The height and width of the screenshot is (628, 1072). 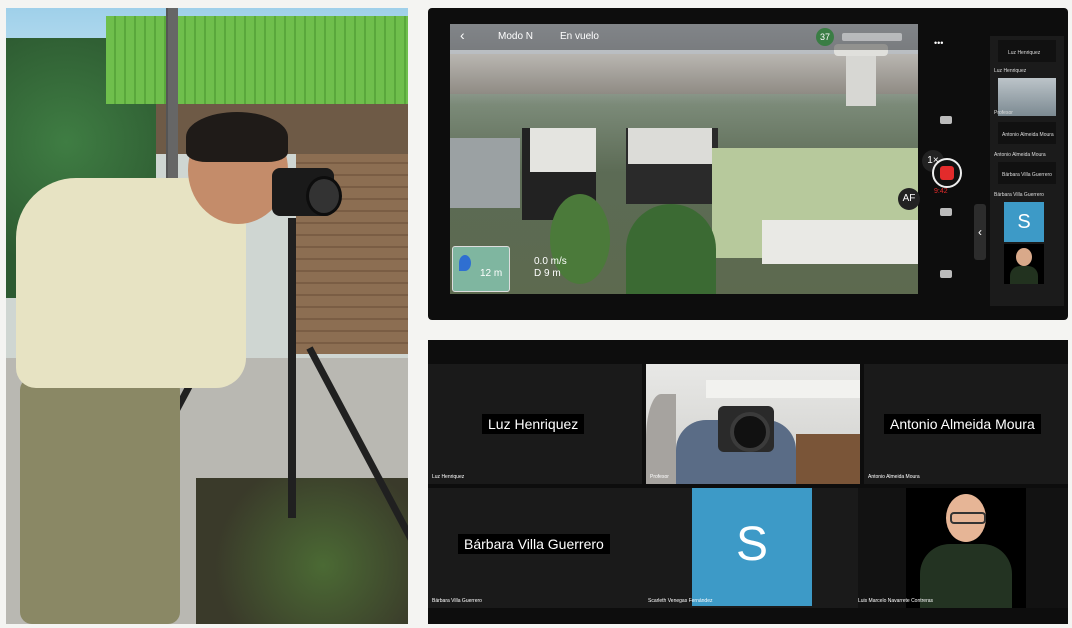 I want to click on feed-tree, so click(x=671, y=249).